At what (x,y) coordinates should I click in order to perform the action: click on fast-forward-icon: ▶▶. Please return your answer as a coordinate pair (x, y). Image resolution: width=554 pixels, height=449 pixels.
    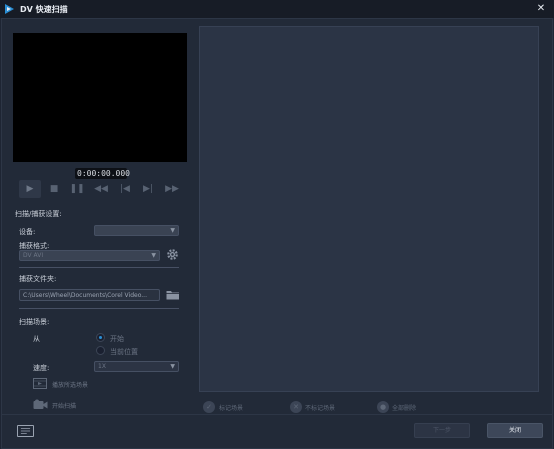
    Looking at the image, I should click on (172, 189).